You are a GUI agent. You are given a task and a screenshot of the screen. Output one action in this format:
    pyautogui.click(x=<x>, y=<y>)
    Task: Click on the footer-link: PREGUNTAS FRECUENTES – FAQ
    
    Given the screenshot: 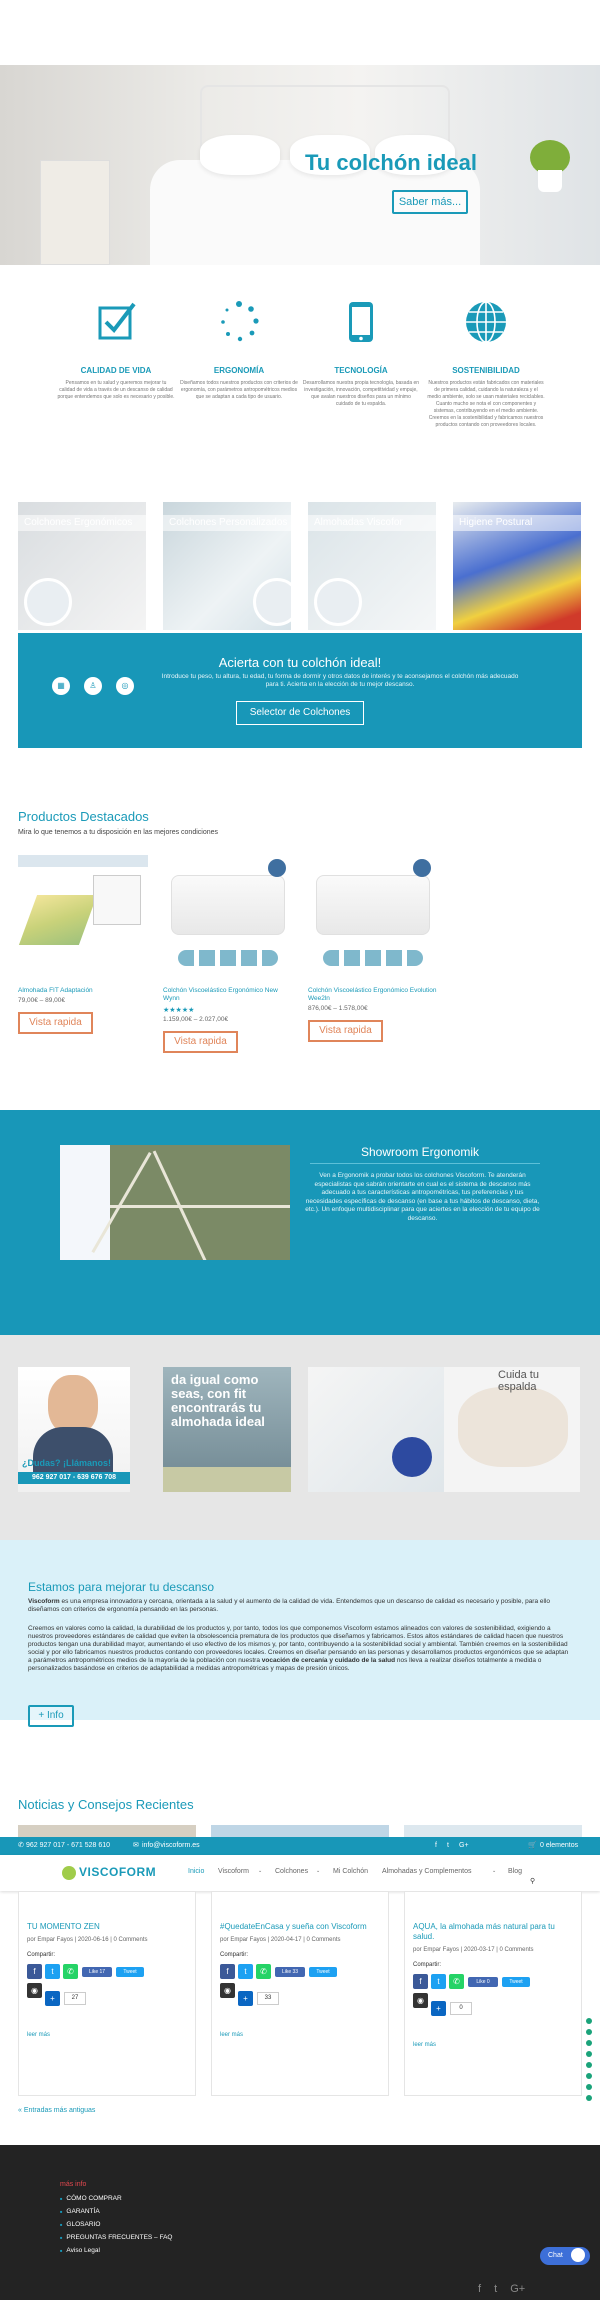 What is the action you would take?
    pyautogui.click(x=116, y=2240)
    